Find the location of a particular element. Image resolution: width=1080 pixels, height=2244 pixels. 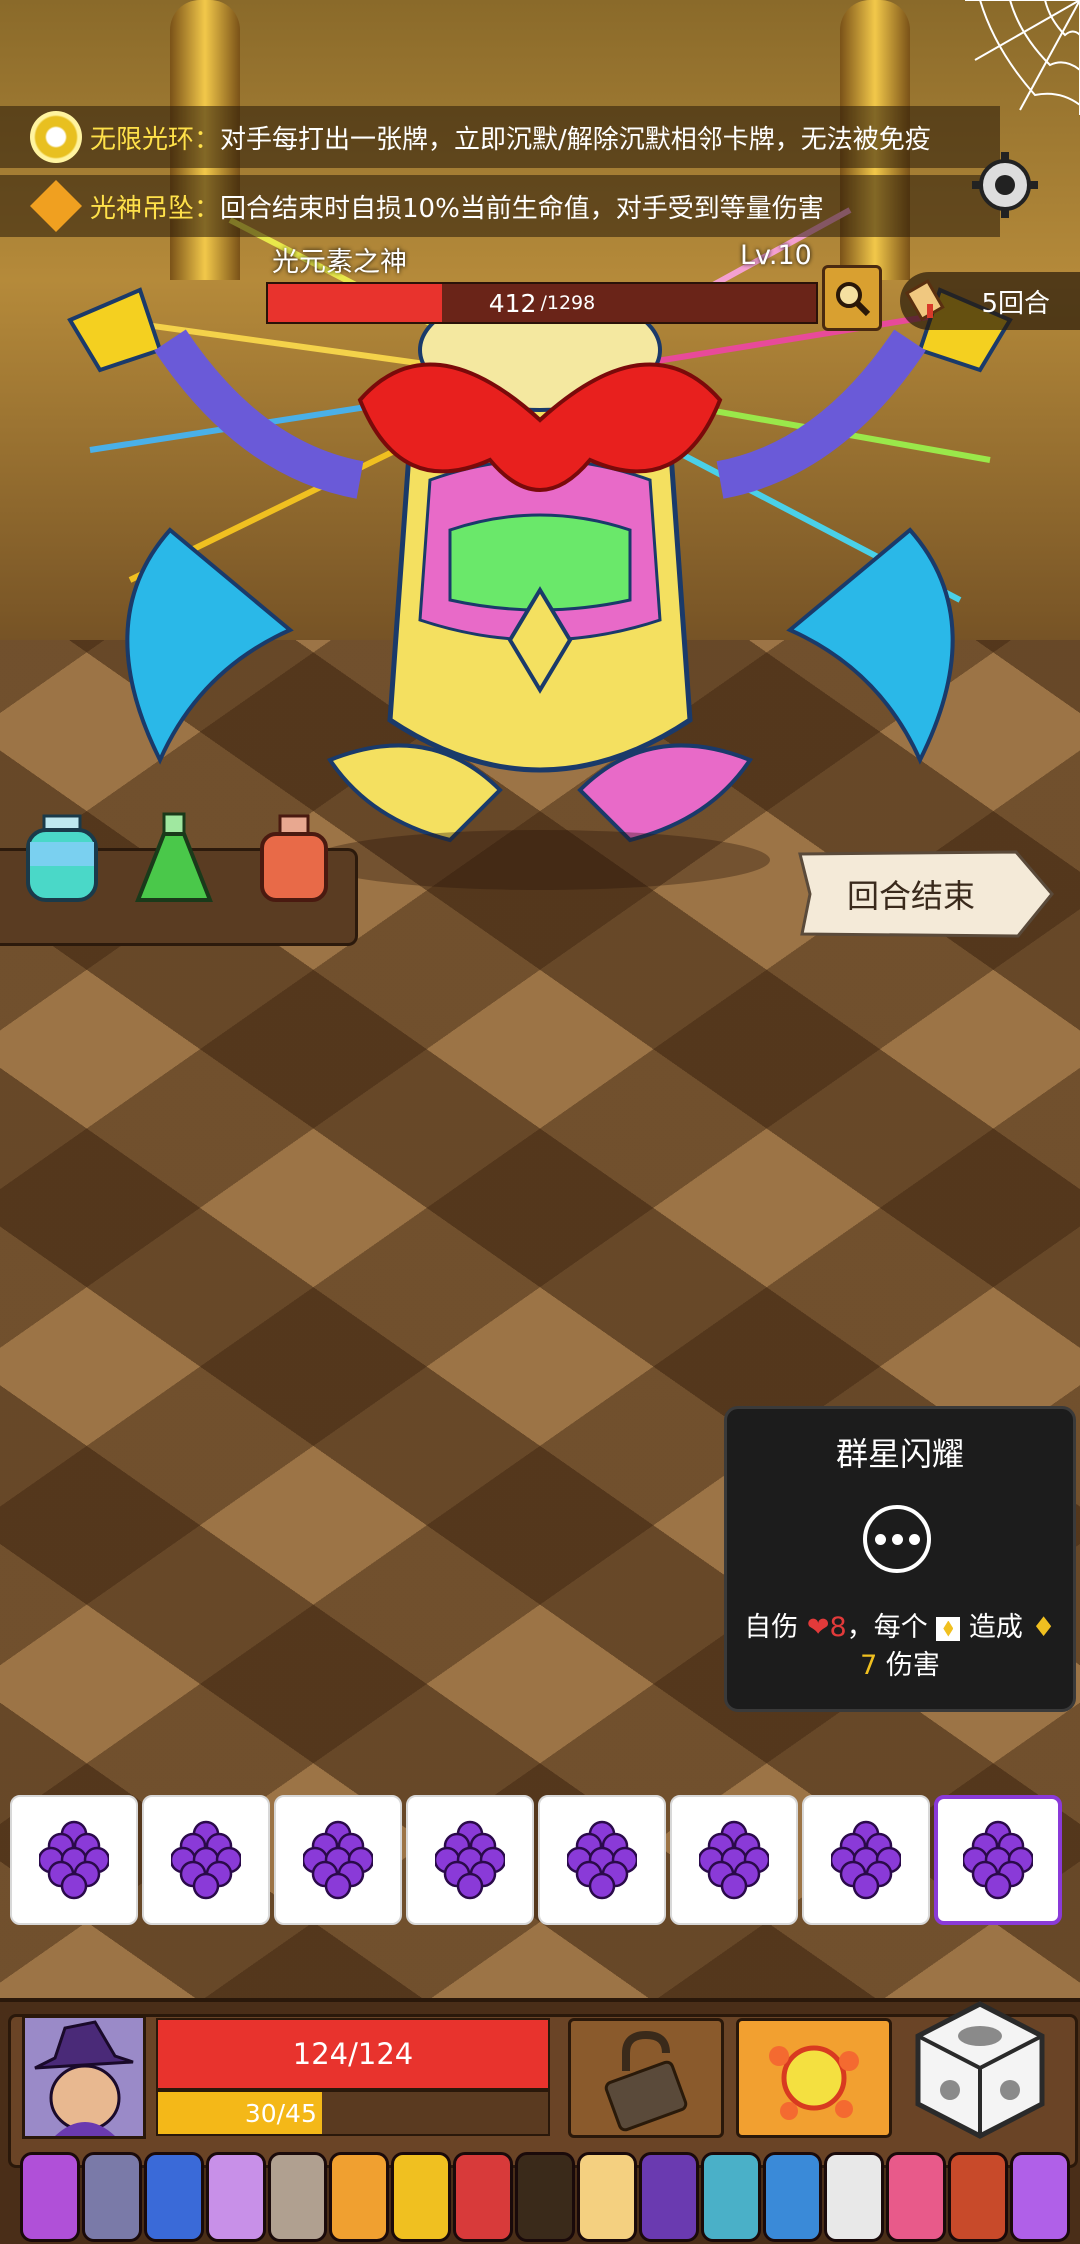

player-energy-bar: 30/45 is located at coordinates (353, 2113).